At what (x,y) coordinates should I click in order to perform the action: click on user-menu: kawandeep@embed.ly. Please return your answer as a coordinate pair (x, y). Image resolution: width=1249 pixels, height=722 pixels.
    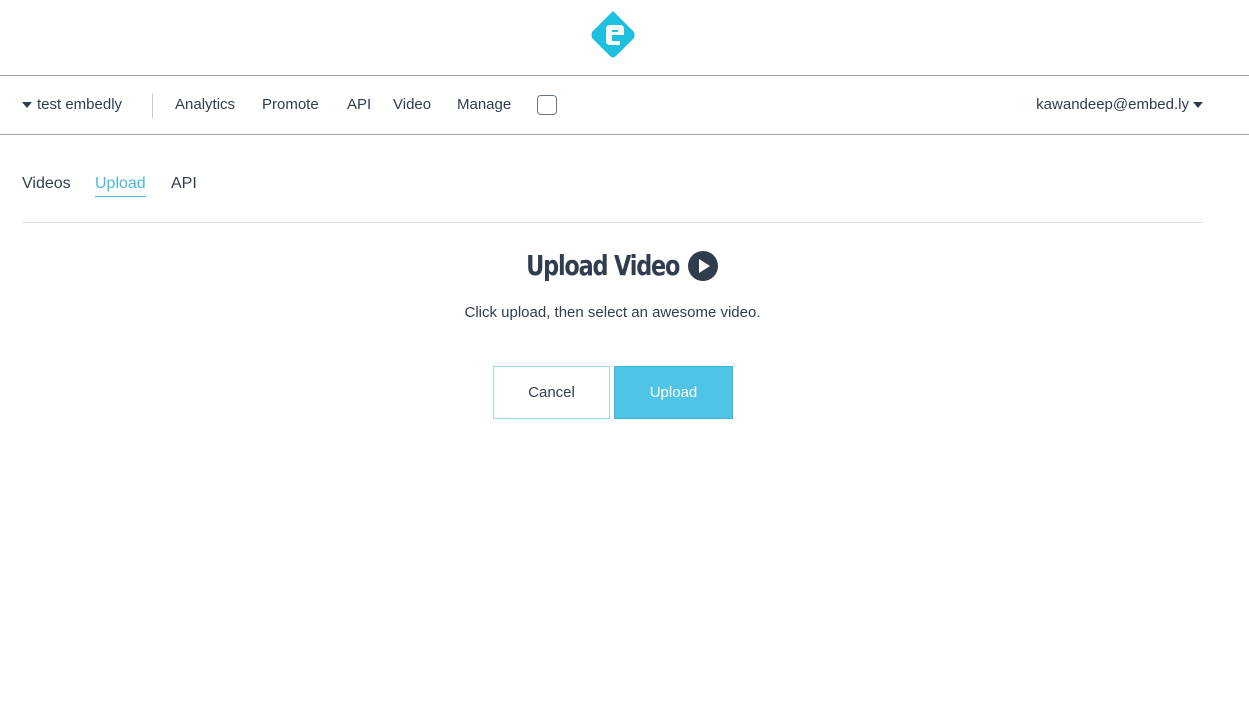
    Looking at the image, I should click on (1119, 104).